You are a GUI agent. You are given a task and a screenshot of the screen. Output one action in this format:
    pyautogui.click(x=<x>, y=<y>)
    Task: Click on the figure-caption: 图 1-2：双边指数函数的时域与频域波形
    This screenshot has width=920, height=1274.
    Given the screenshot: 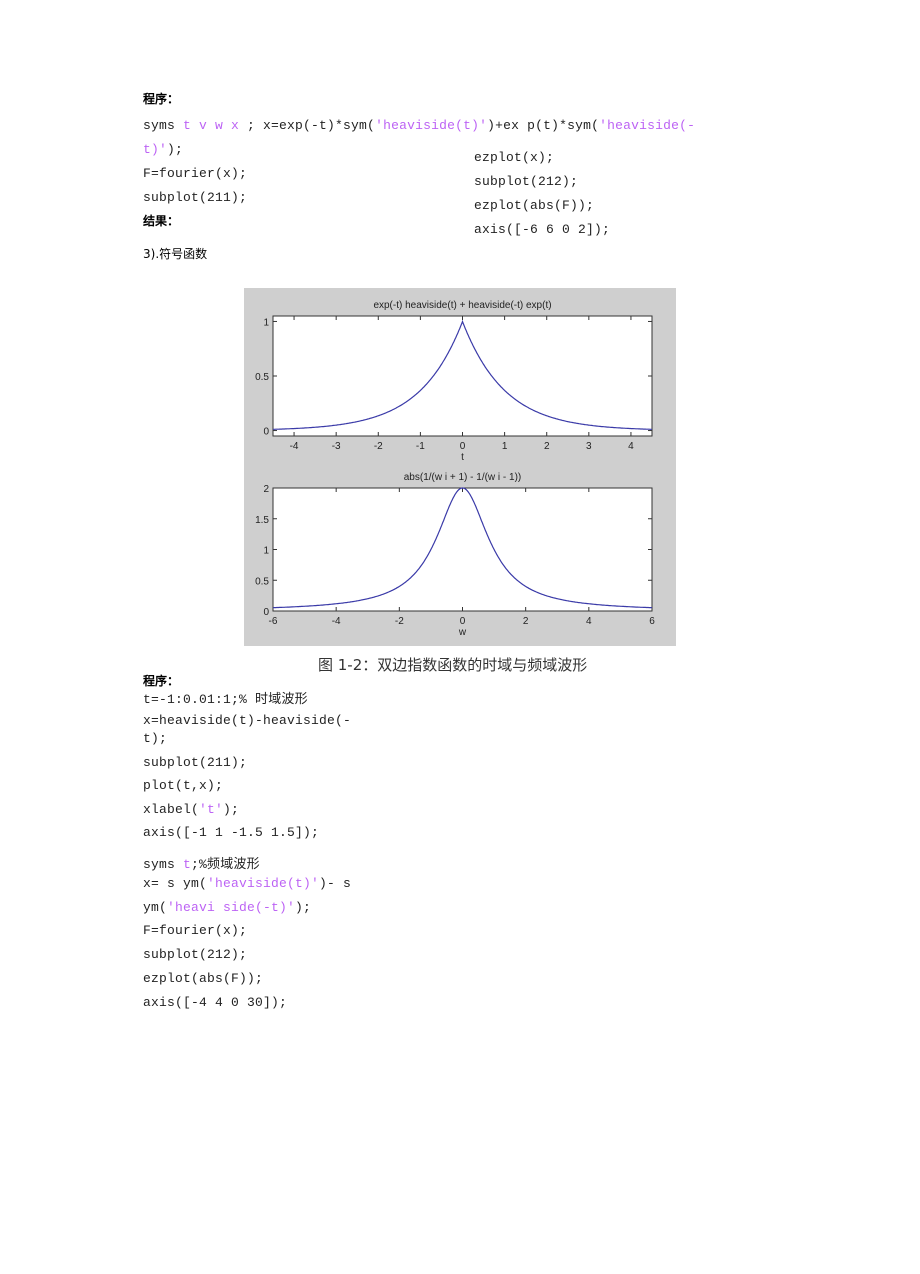 What is the action you would take?
    pyautogui.click(x=453, y=665)
    